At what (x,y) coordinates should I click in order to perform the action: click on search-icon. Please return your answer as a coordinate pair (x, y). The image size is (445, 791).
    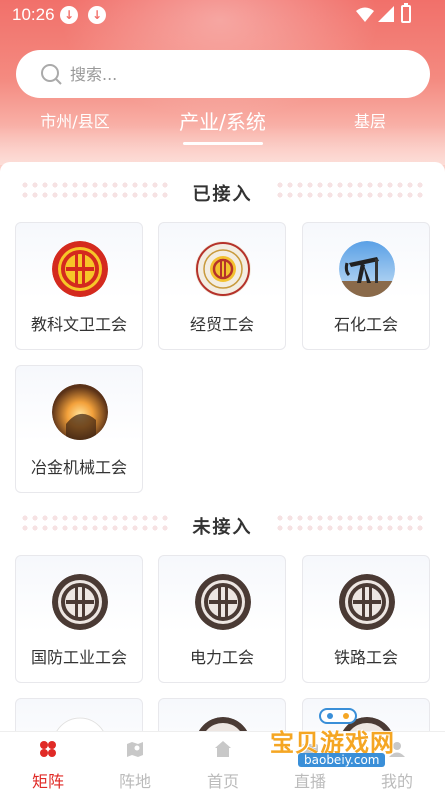
    Looking at the image, I should click on (51, 74).